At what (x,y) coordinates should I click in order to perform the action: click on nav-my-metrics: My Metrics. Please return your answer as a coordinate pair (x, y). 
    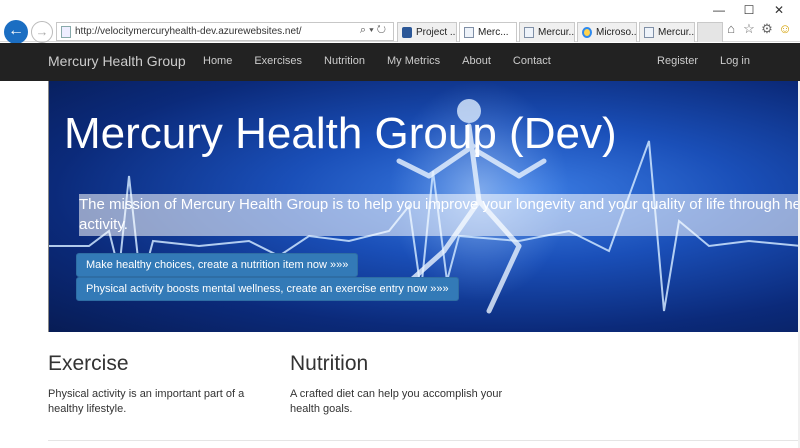
    Looking at the image, I should click on (413, 61).